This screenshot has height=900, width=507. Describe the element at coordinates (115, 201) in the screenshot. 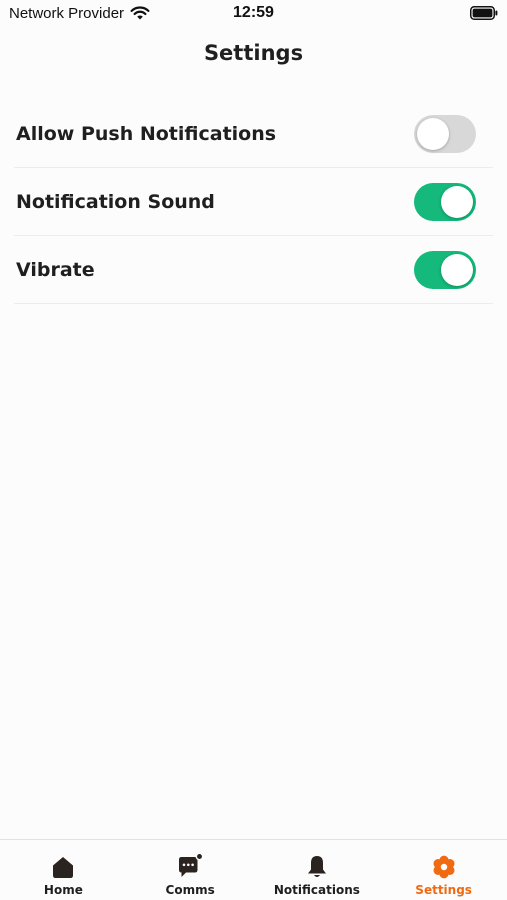

I see `setting-label: Notification Sound` at that location.